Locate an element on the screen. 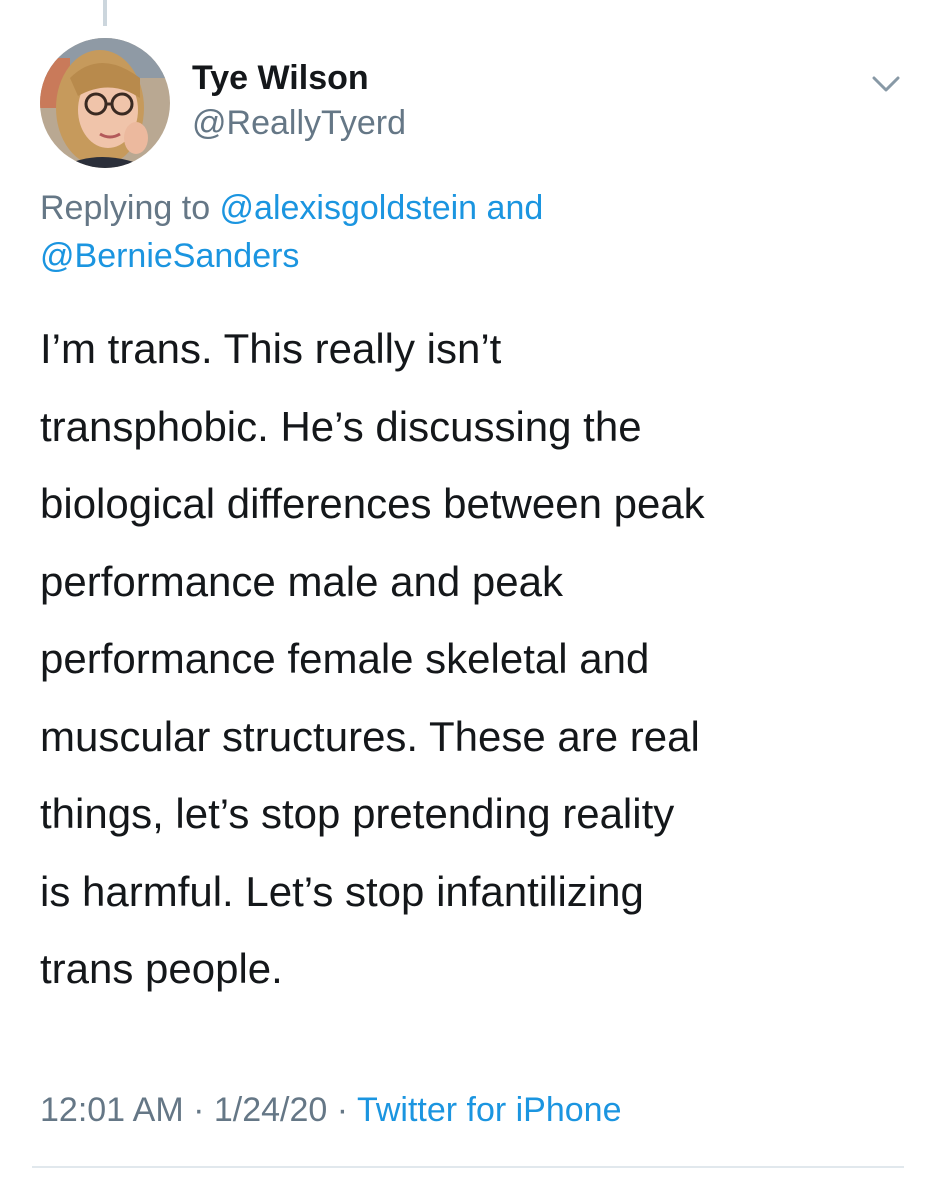 Image resolution: width=936 pixels, height=1200 pixels. avatar is located at coordinates (105, 103).